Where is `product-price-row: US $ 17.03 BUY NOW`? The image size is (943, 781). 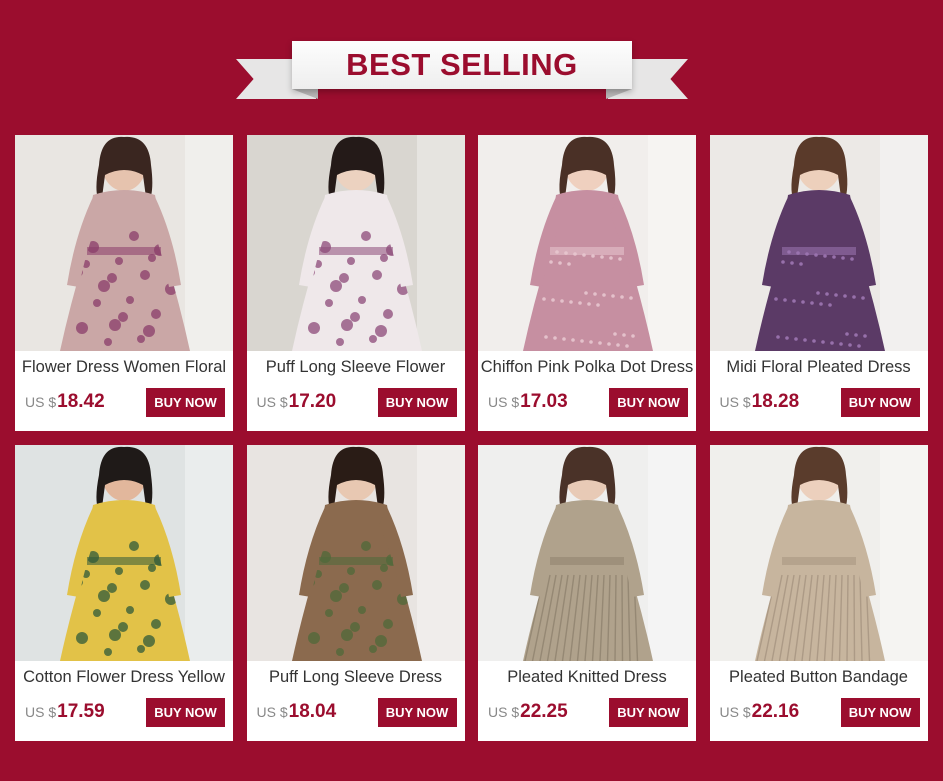
product-price-row: US $ 17.03 BUY NOW is located at coordinates (587, 407).